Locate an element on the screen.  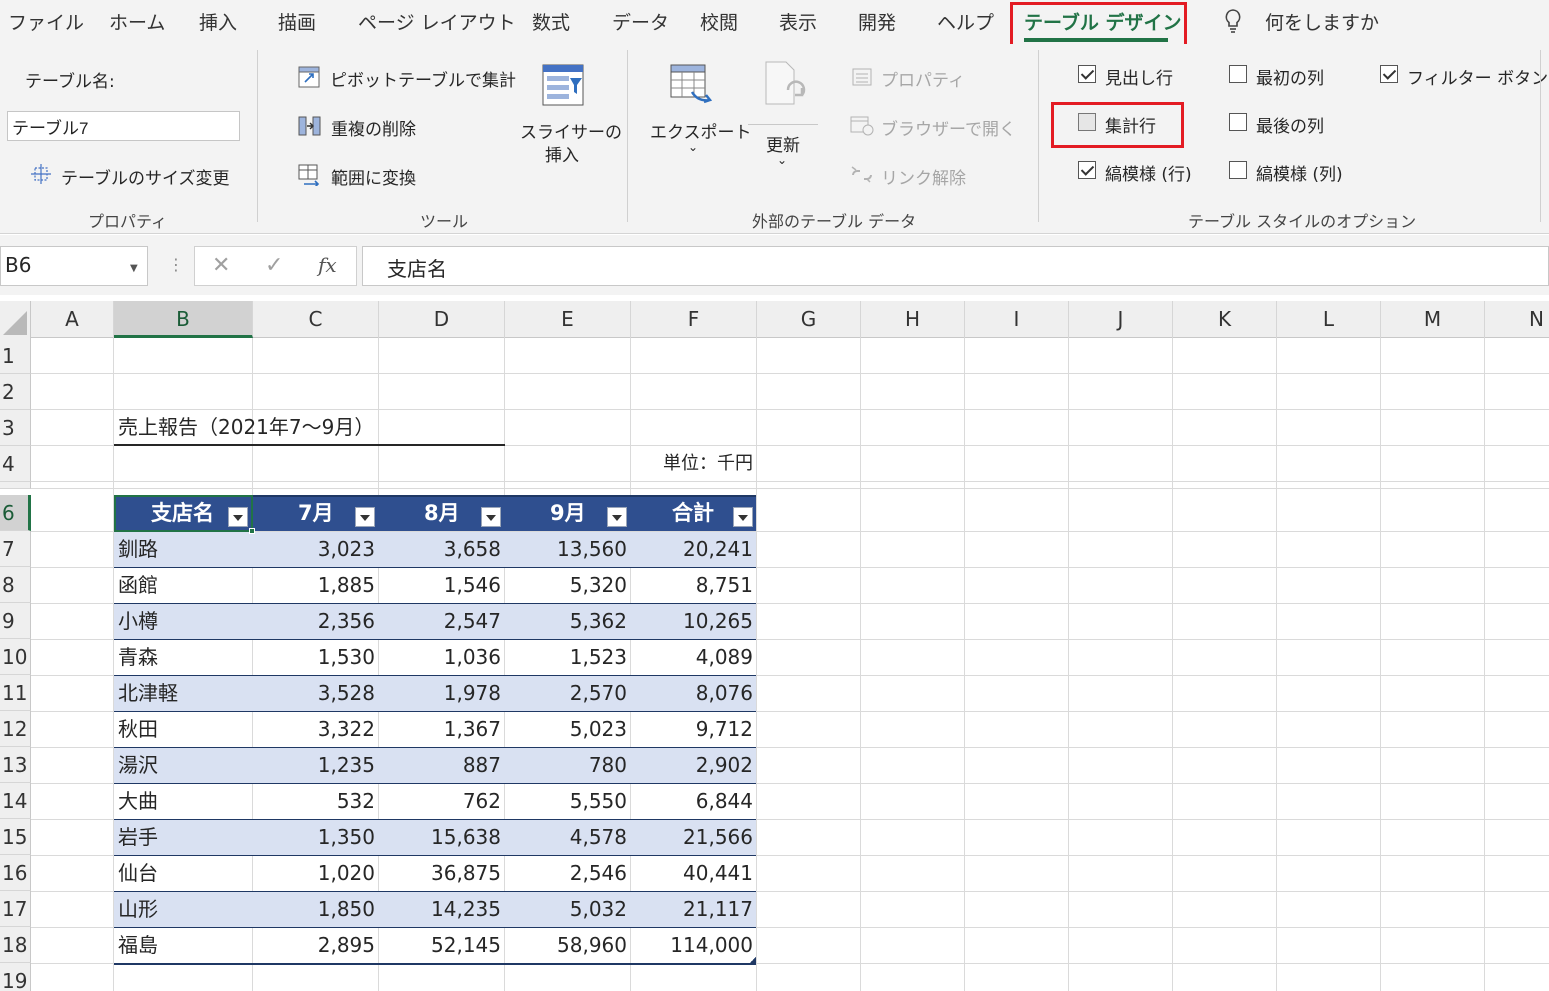
table-cell: 1,036 is located at coordinates (442, 657).